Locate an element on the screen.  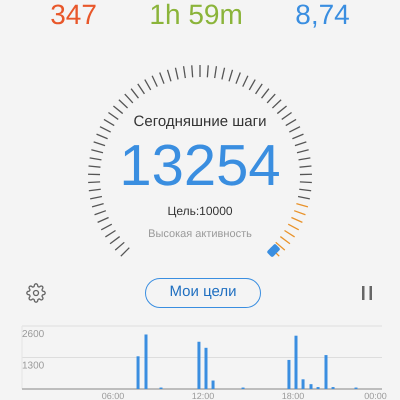
x-axis-label: 00:00 is located at coordinates (375, 395).